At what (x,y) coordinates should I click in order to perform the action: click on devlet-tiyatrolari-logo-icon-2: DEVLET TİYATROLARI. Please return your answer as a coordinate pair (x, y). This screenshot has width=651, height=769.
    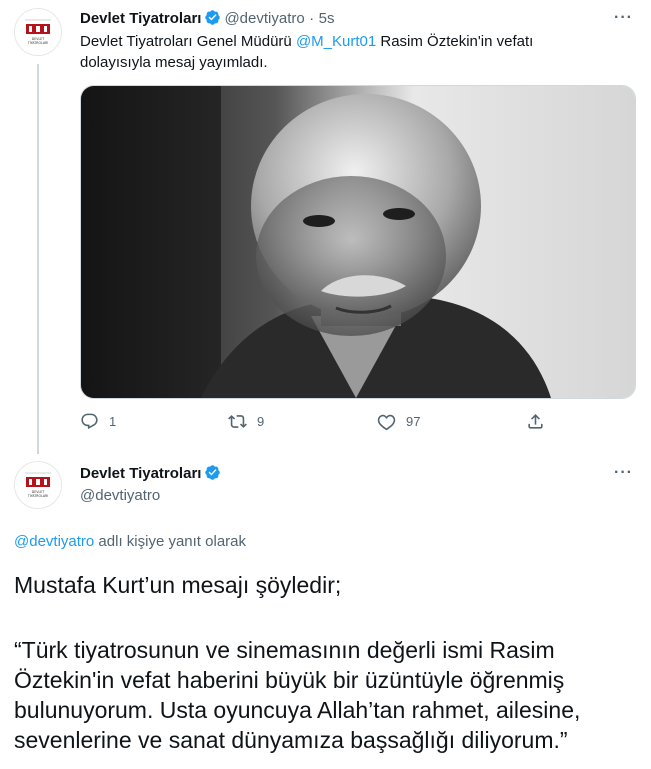
    Looking at the image, I should click on (38, 485).